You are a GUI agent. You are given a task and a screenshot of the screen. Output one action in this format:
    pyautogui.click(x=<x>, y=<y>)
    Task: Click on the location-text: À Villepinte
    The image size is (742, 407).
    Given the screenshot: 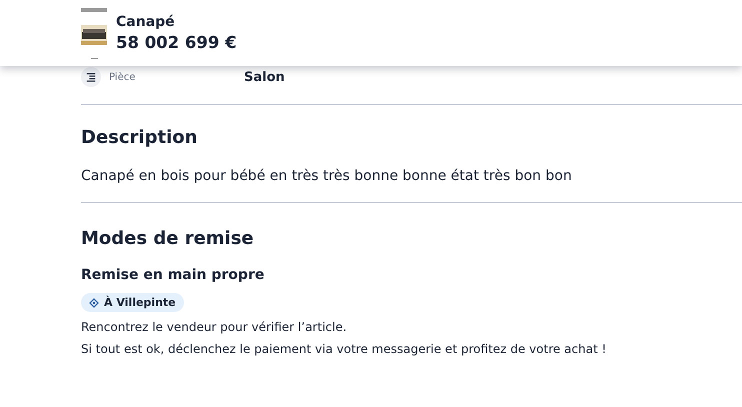 What is the action you would take?
    pyautogui.click(x=140, y=302)
    